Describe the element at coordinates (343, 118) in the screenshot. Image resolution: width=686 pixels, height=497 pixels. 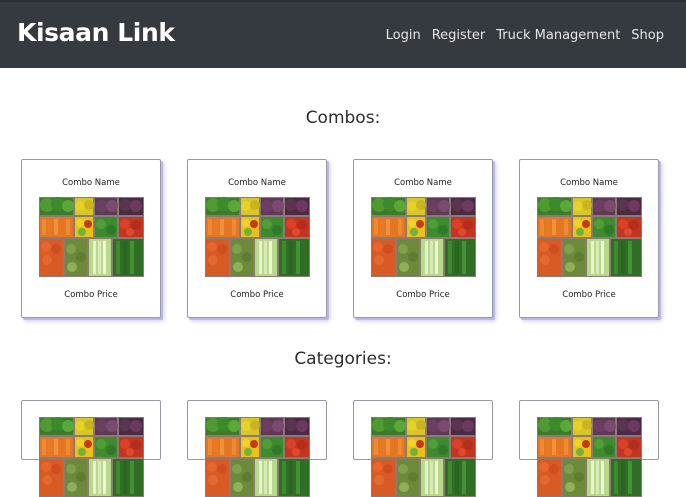
I see `combos-heading: Combos:` at that location.